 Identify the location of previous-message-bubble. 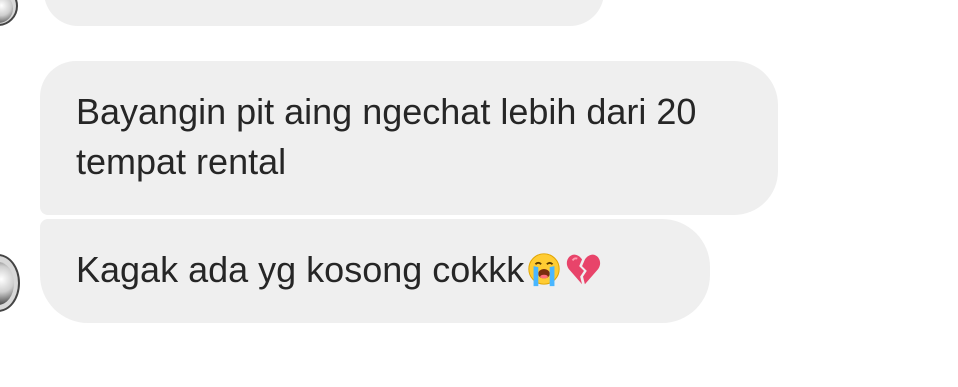
(324, 13).